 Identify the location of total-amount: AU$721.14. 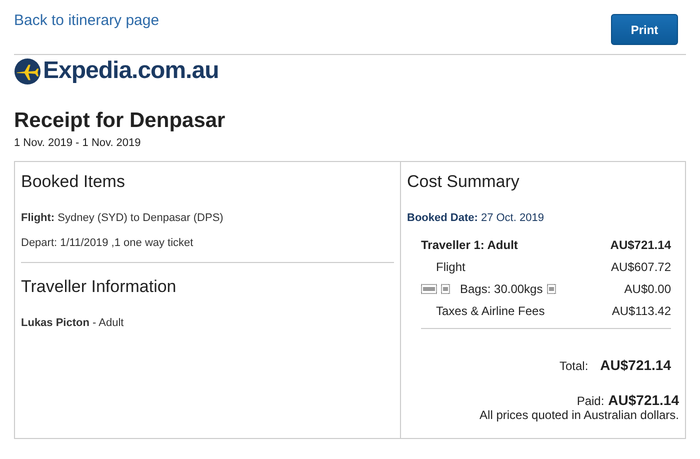
(635, 365).